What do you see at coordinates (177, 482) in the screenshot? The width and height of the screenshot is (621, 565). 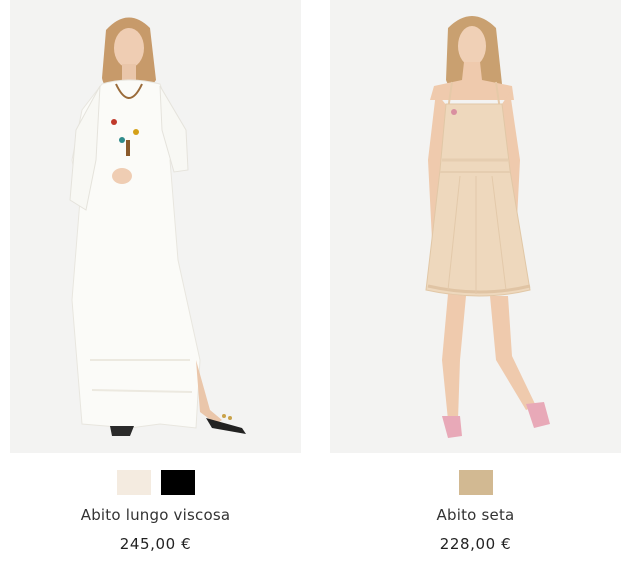 I see `black-swatch` at bounding box center [177, 482].